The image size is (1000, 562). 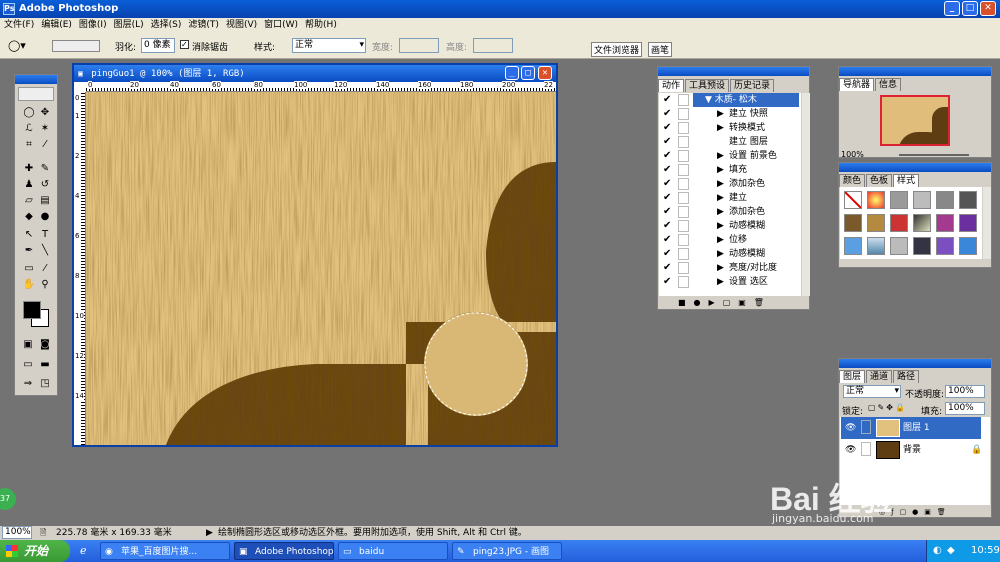 I want to click on action-row: ✔ ▶ 设置 选区, so click(x=730, y=282).